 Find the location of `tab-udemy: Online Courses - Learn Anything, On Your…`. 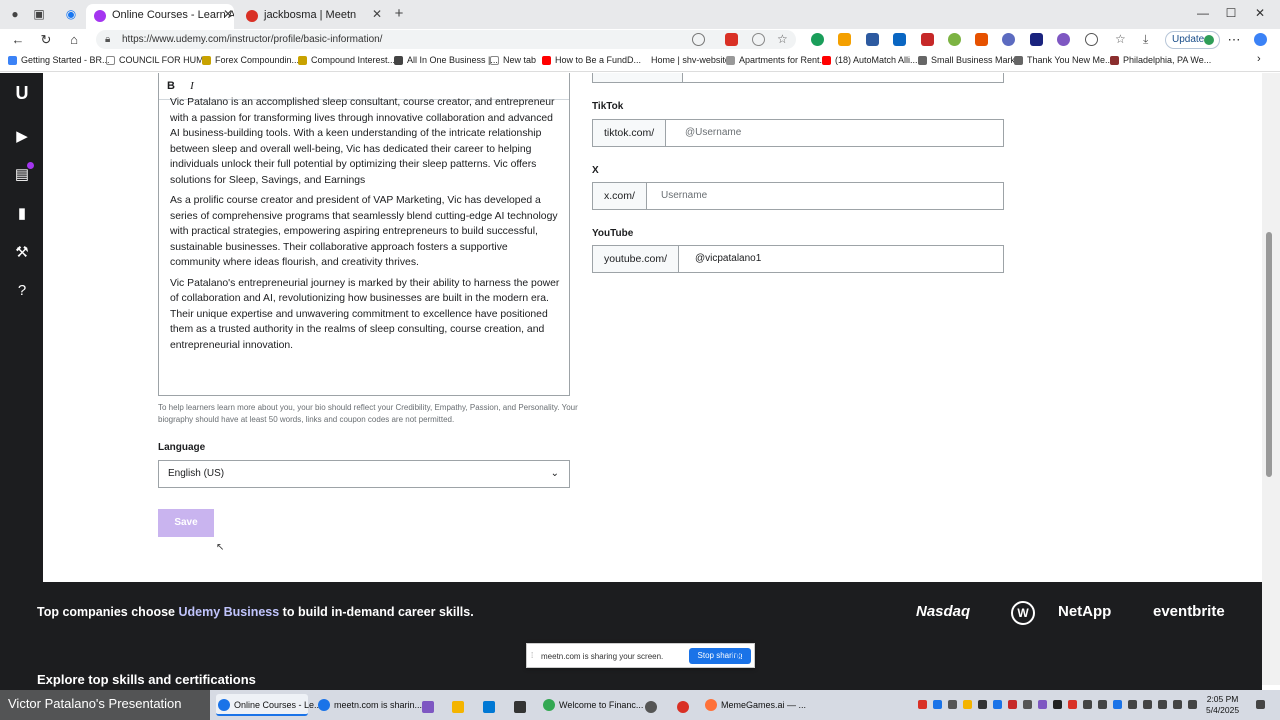

tab-udemy: Online Courses - Learn Anything, On Your… is located at coordinates (160, 16).